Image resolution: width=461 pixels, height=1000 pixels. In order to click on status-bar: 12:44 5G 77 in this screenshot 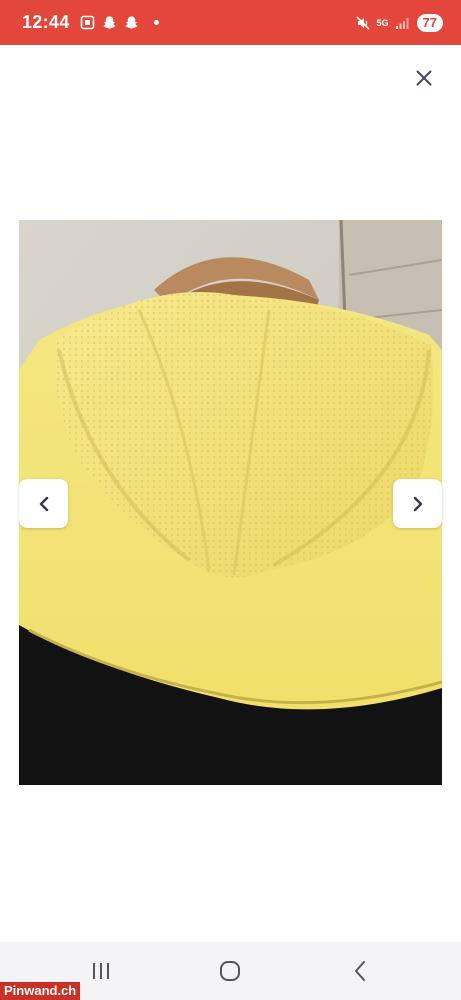, I will do `click(230, 22)`.